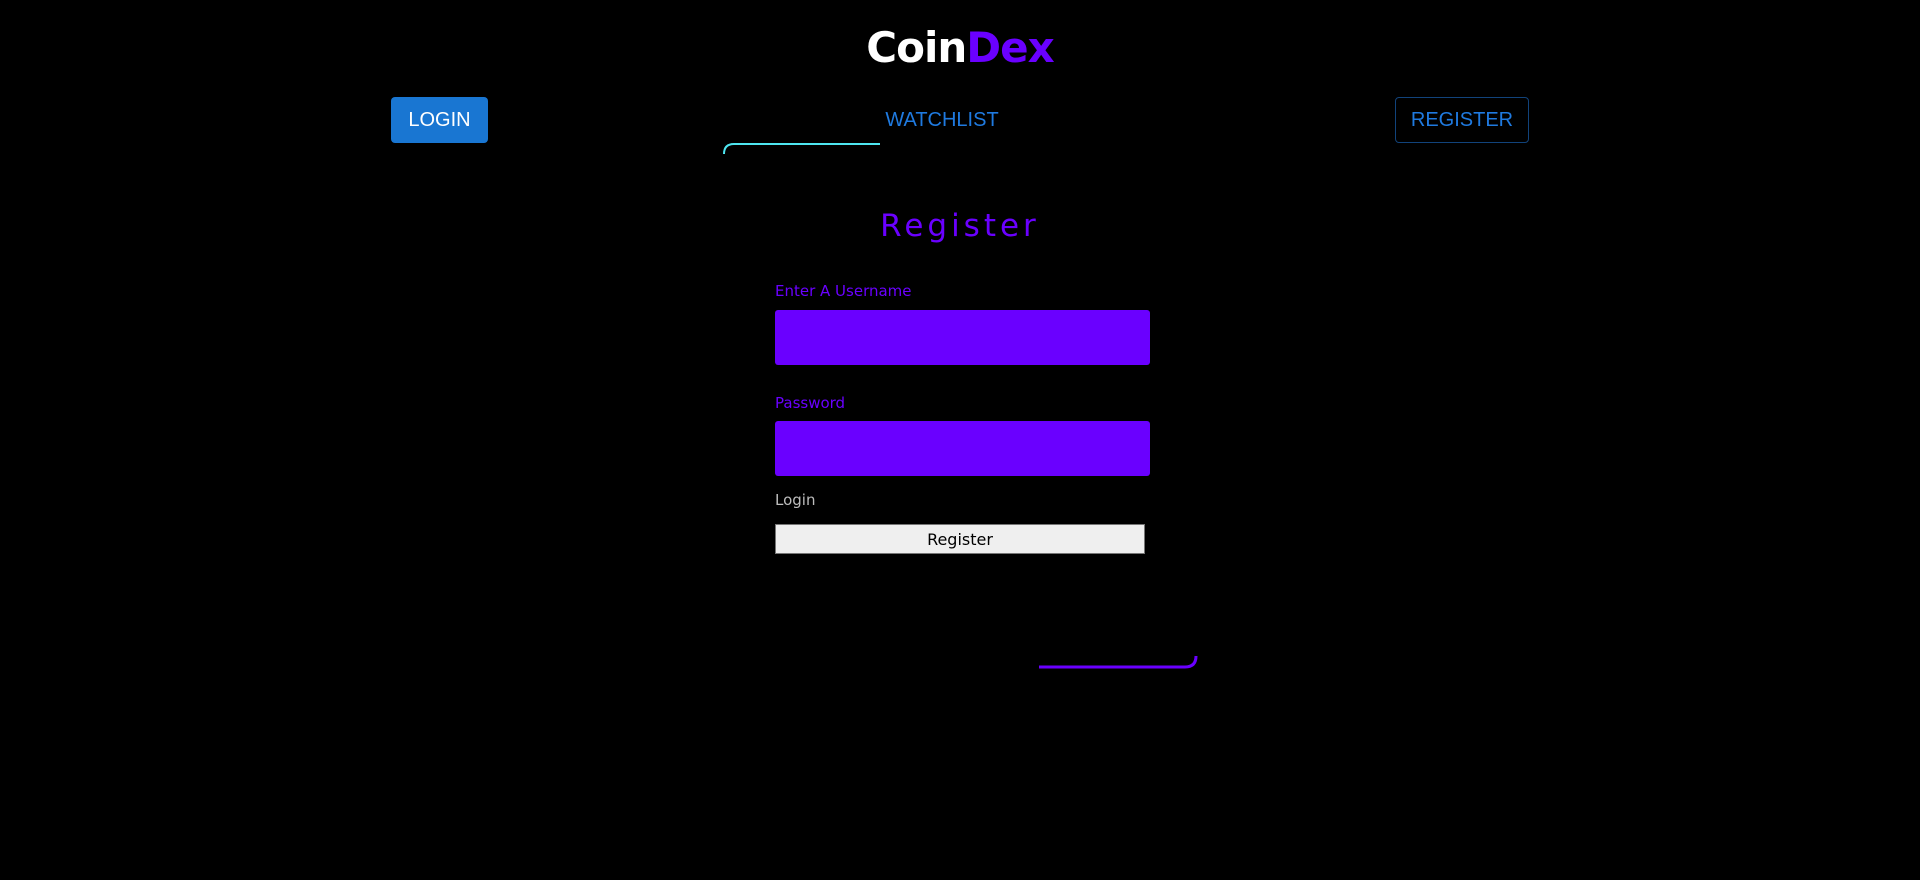  I want to click on form-title: Register, so click(960, 226).